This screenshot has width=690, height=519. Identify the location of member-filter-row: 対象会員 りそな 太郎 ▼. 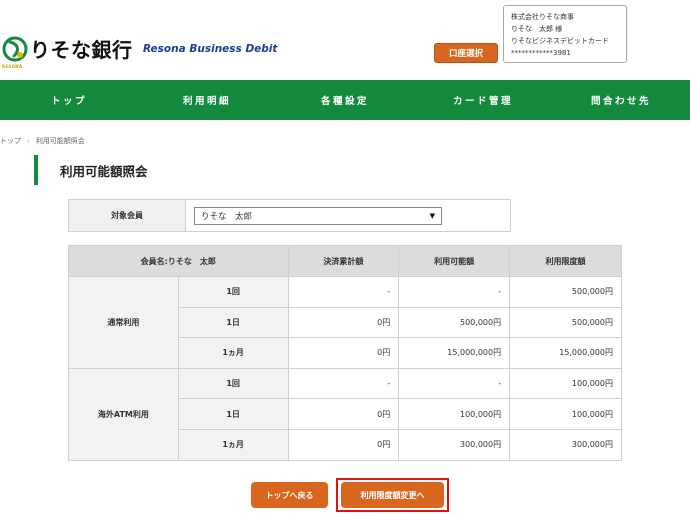
(289, 215).